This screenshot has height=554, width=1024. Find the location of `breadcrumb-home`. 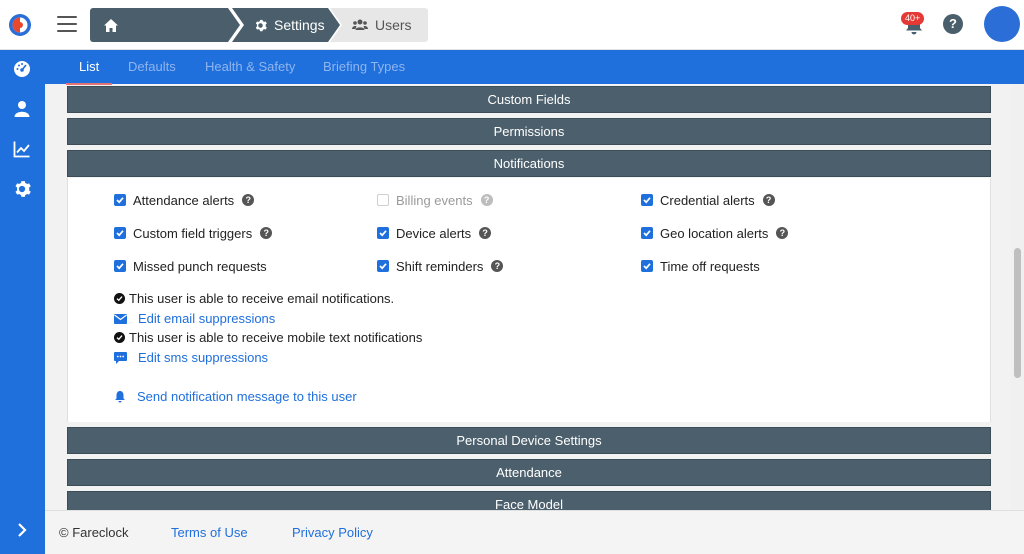

breadcrumb-home is located at coordinates (165, 25).